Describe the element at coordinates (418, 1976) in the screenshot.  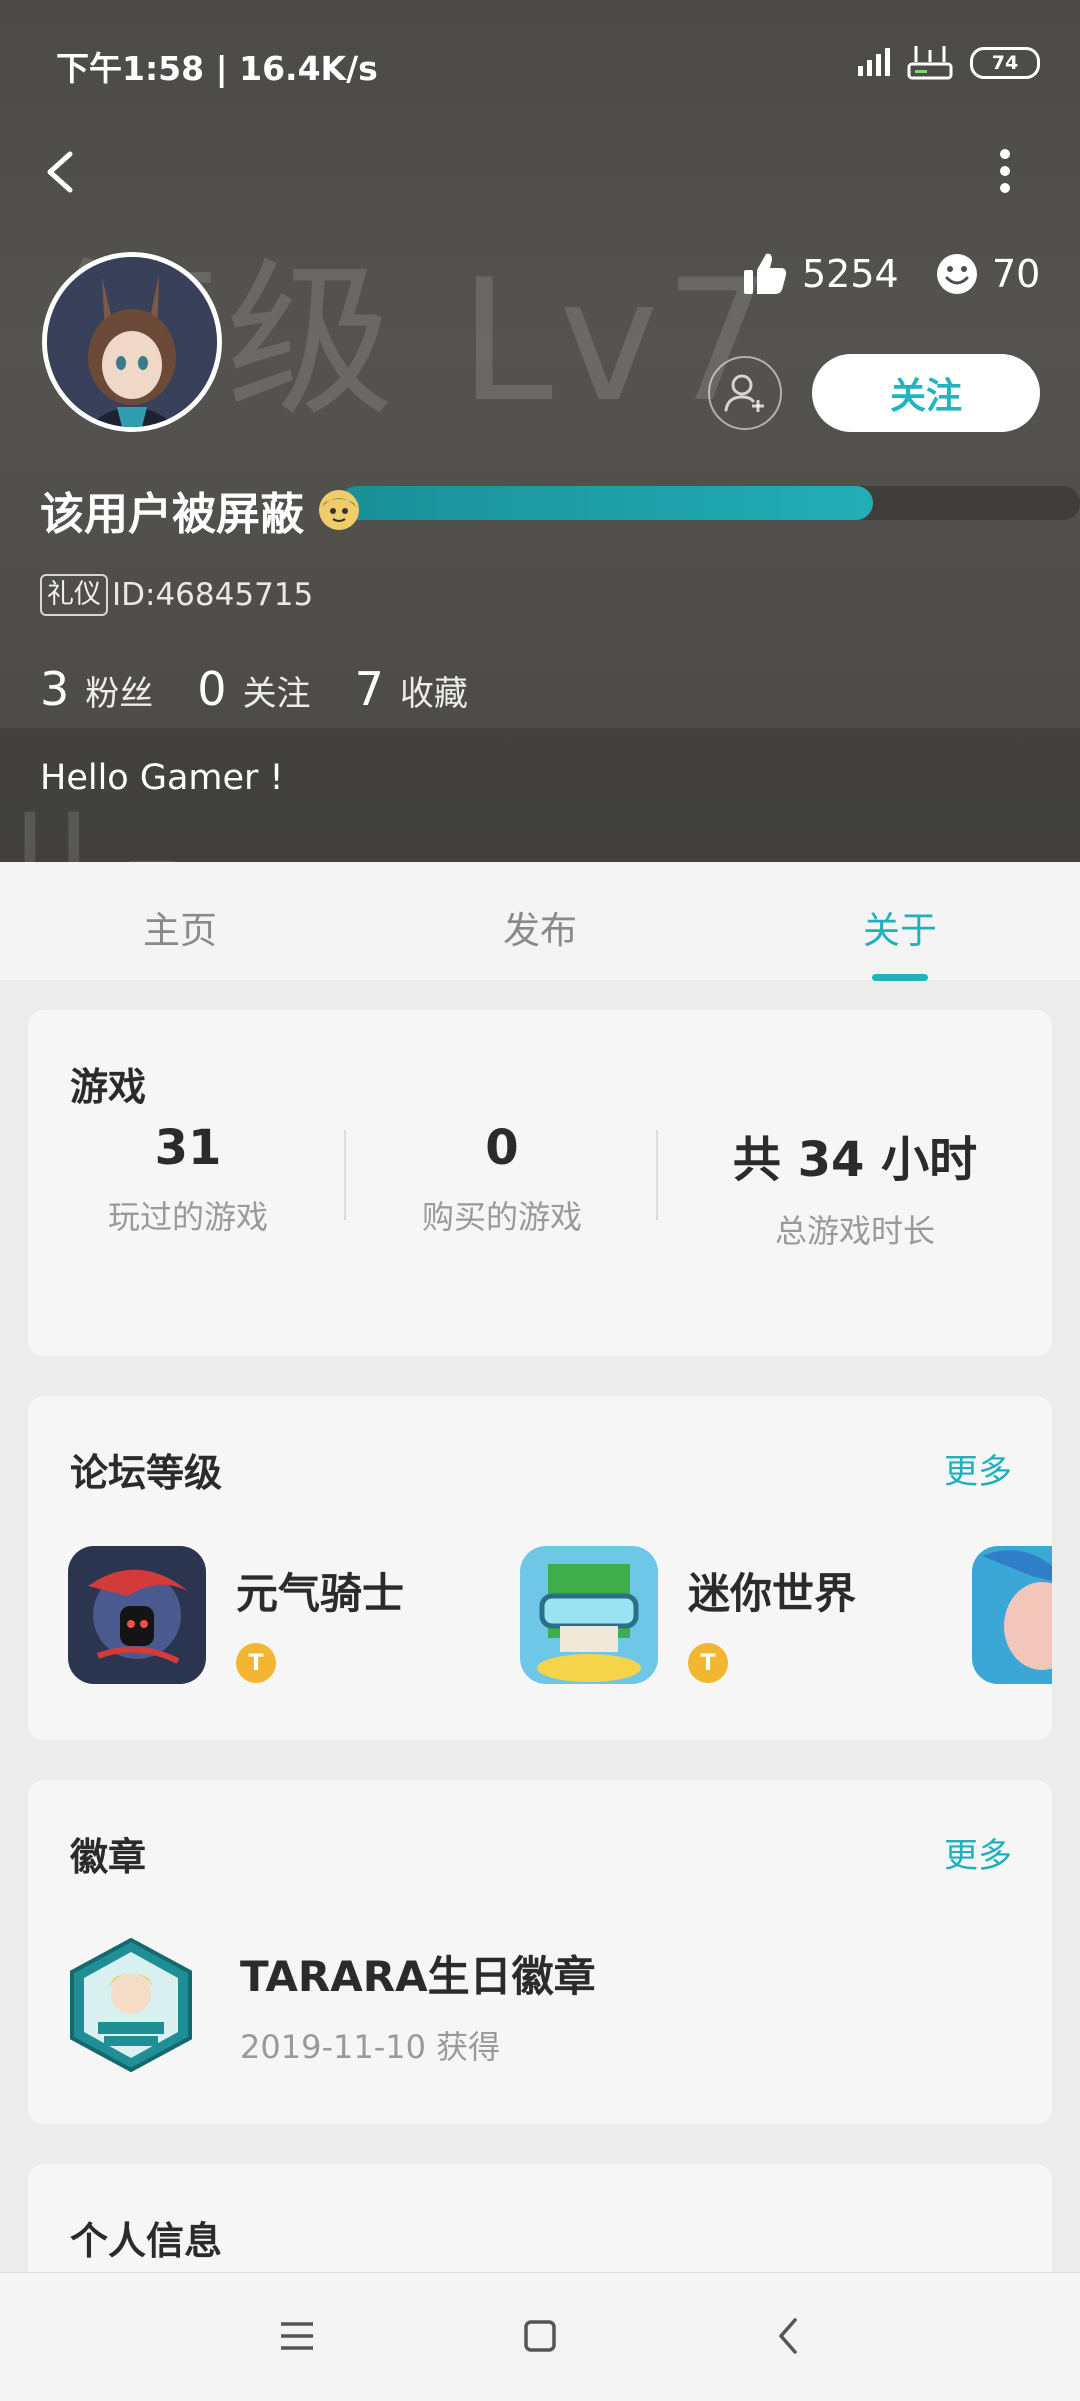
I see `badge-name: TARARA生日徽章` at that location.